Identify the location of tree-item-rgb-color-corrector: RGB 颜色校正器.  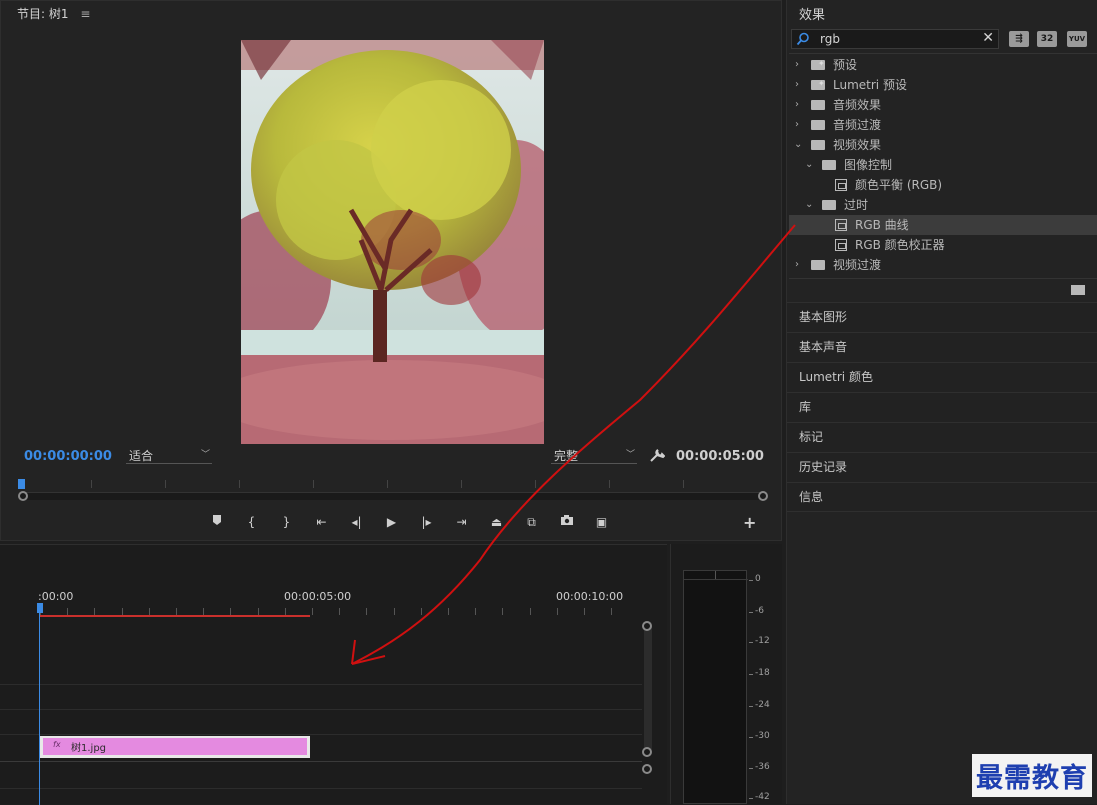
(943, 245).